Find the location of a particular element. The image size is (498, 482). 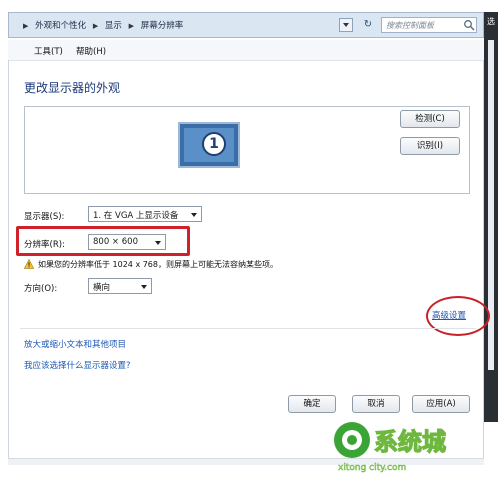

apply-button: 应用(A) is located at coordinates (441, 404).